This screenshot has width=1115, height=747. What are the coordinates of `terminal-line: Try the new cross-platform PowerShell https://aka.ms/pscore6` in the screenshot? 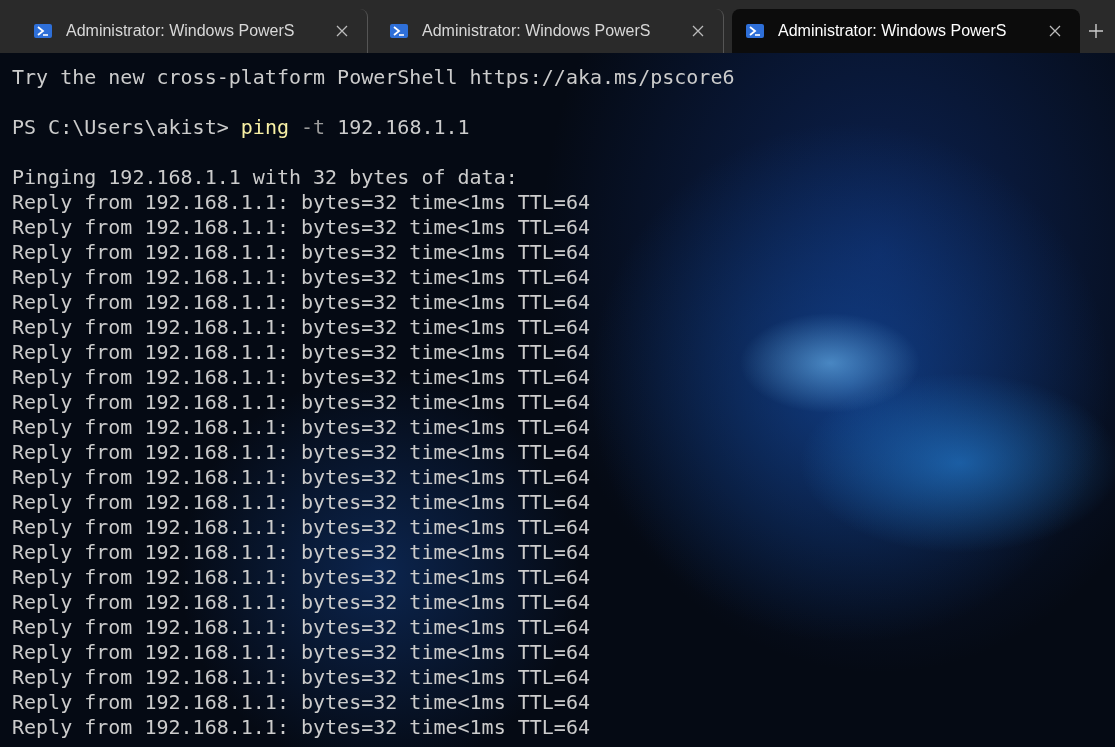 It's located at (373, 77).